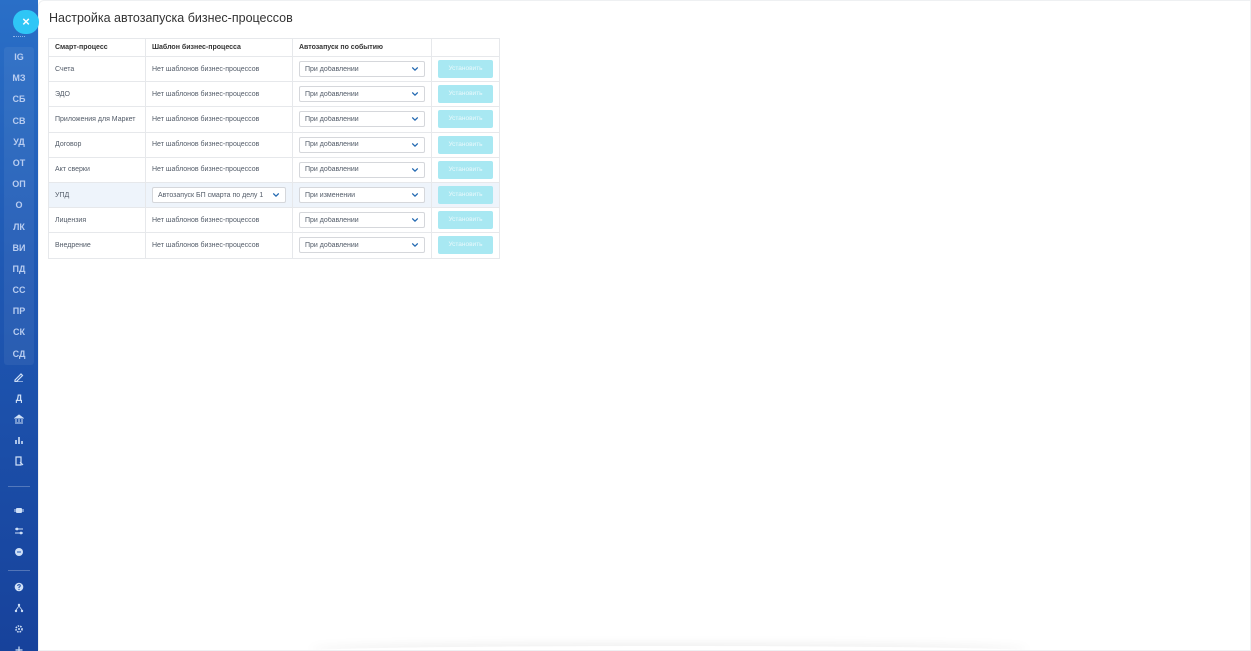 The image size is (1251, 651). What do you see at coordinates (19, 121) in the screenshot?
I see `sidebar-item-code: СВ` at bounding box center [19, 121].